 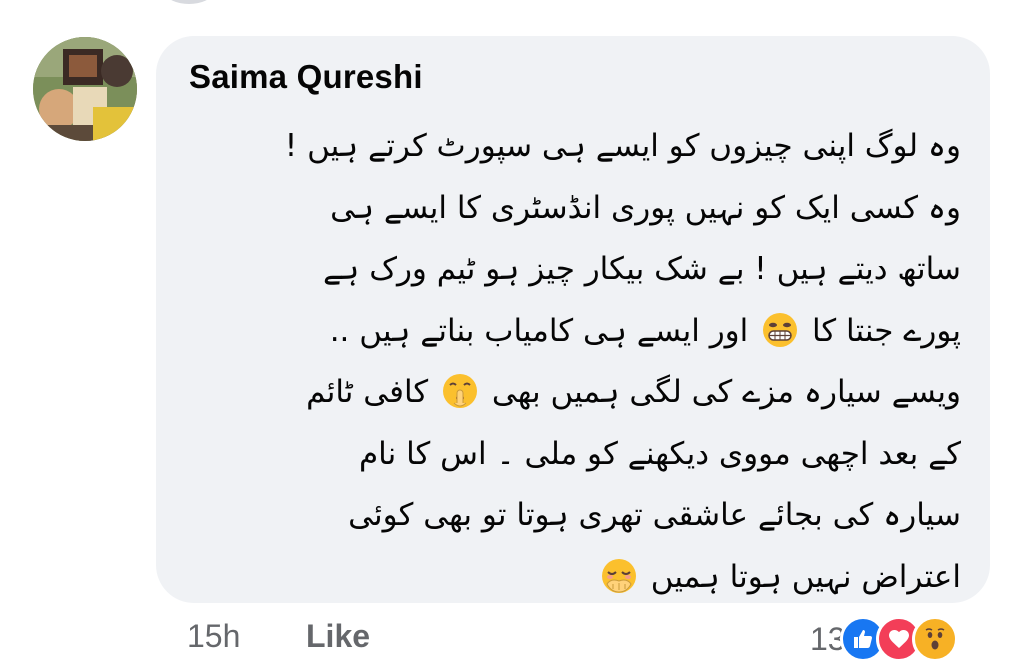 I want to click on avatar, so click(x=85, y=89).